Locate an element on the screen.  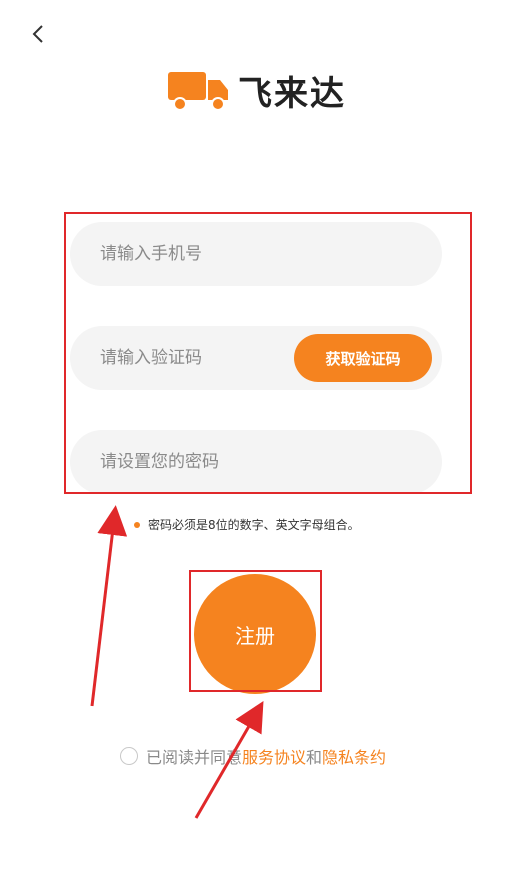
arrow-to-form is located at coordinates (109, 606).